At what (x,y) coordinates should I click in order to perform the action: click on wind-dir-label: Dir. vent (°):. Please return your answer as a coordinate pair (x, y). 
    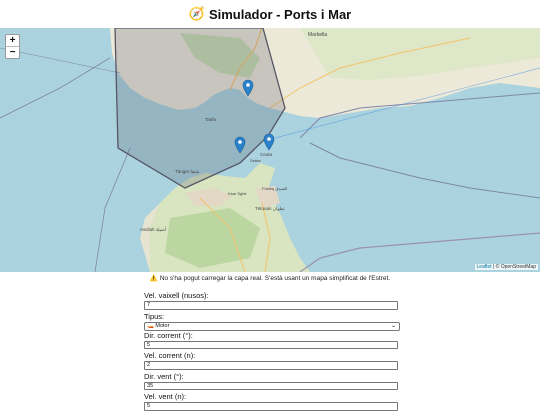
    Looking at the image, I should click on (164, 376).